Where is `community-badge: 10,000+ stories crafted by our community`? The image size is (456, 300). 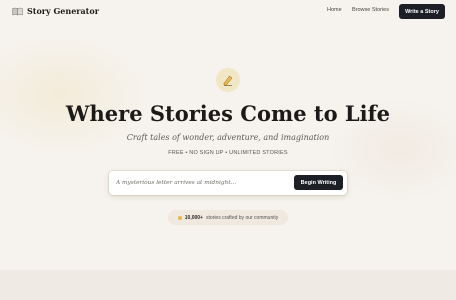
community-badge: 10,000+ stories crafted by our community is located at coordinates (228, 217).